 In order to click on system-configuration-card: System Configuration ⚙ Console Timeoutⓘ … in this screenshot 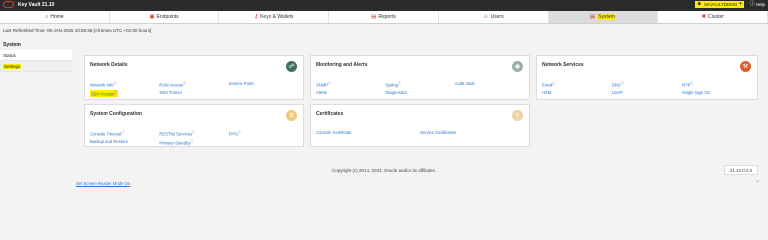, I will do `click(194, 125)`.